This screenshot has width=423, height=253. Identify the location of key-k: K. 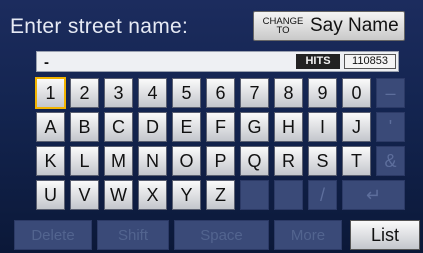
(50, 161).